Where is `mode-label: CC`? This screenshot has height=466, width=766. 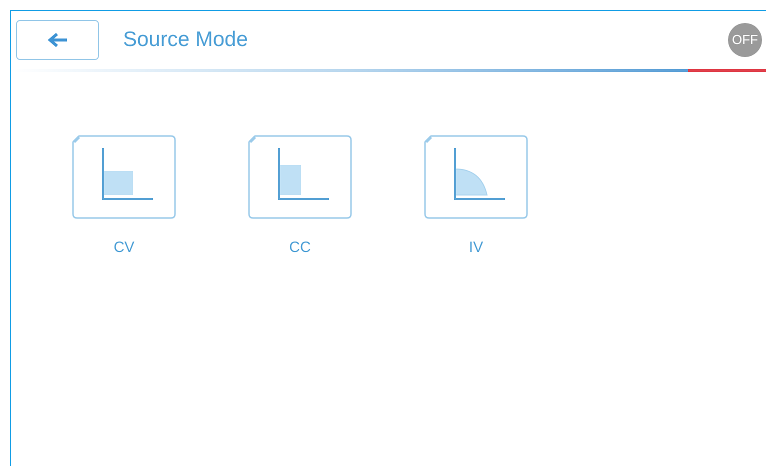 mode-label: CC is located at coordinates (300, 248).